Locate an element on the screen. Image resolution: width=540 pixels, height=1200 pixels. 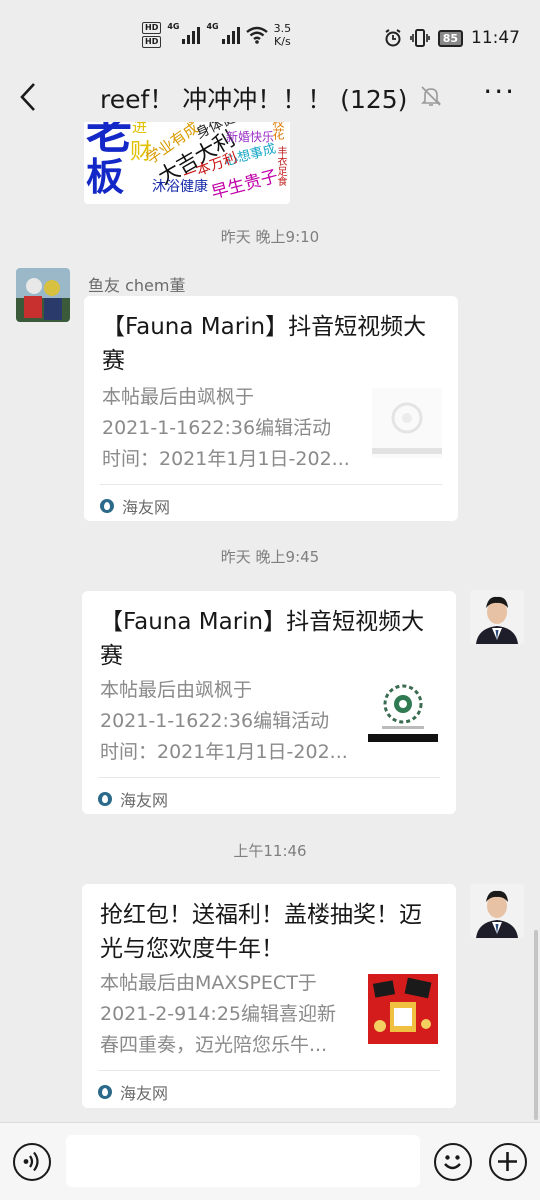
scrollbar is located at coordinates (536, 1025).